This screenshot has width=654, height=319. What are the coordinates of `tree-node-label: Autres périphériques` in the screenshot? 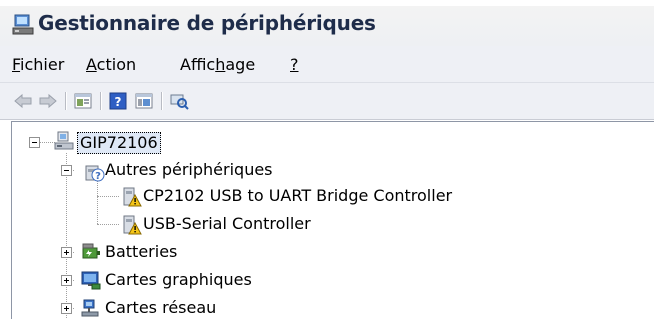 It's located at (189, 170).